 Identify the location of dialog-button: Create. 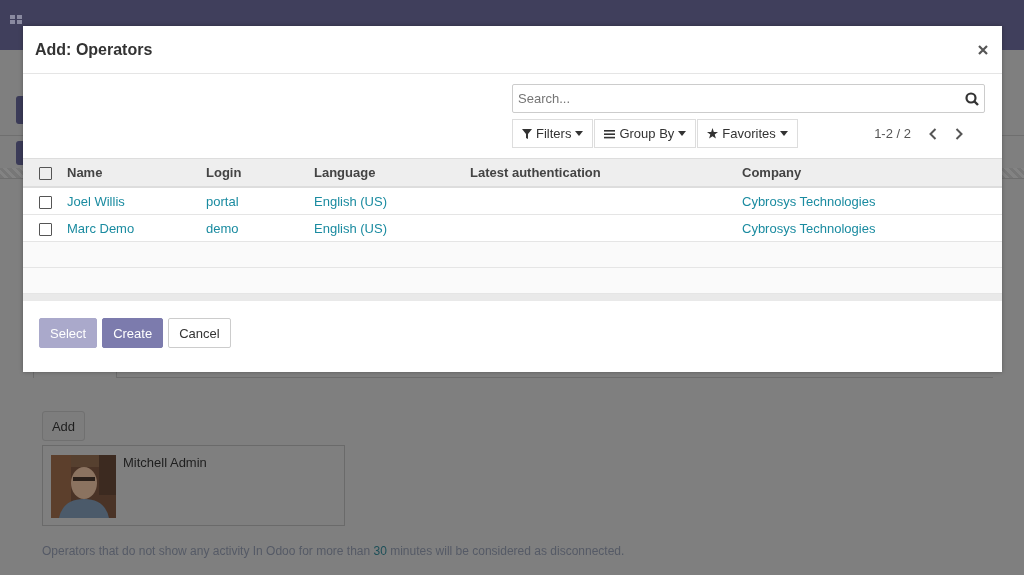
(133, 333).